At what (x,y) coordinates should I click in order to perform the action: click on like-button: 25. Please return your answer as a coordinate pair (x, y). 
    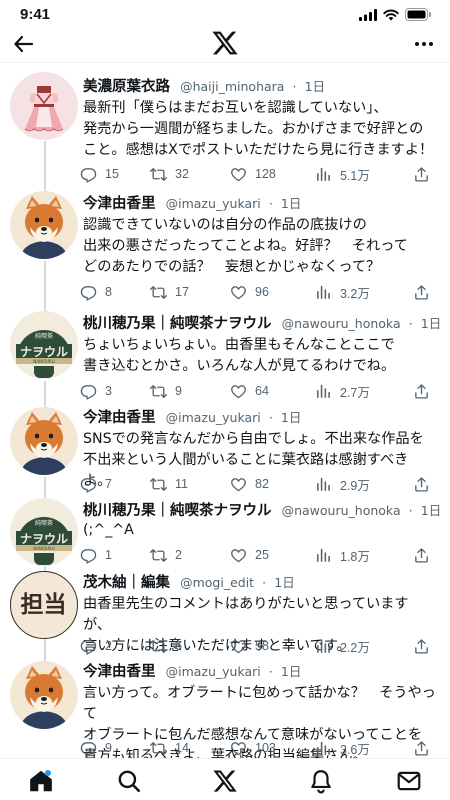
    Looking at the image, I should click on (272, 555).